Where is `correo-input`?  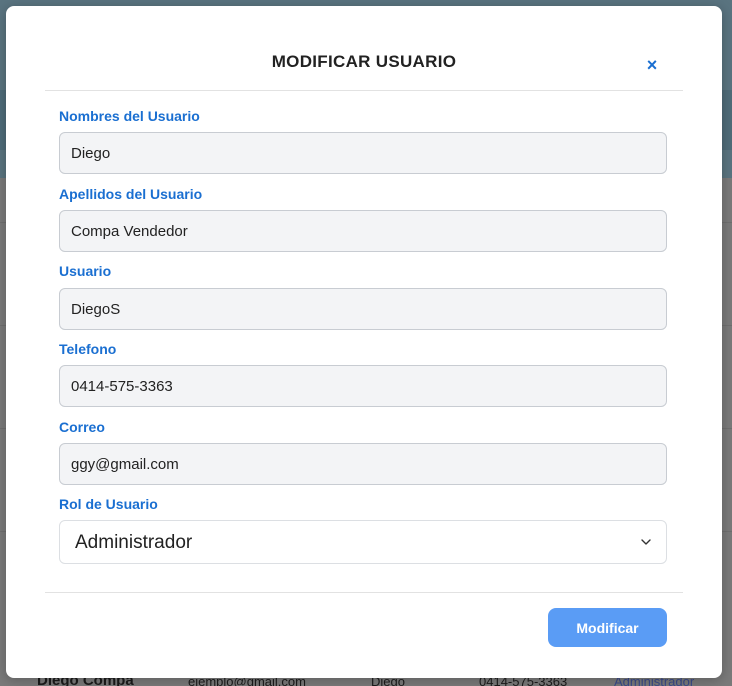
correo-input is located at coordinates (363, 464).